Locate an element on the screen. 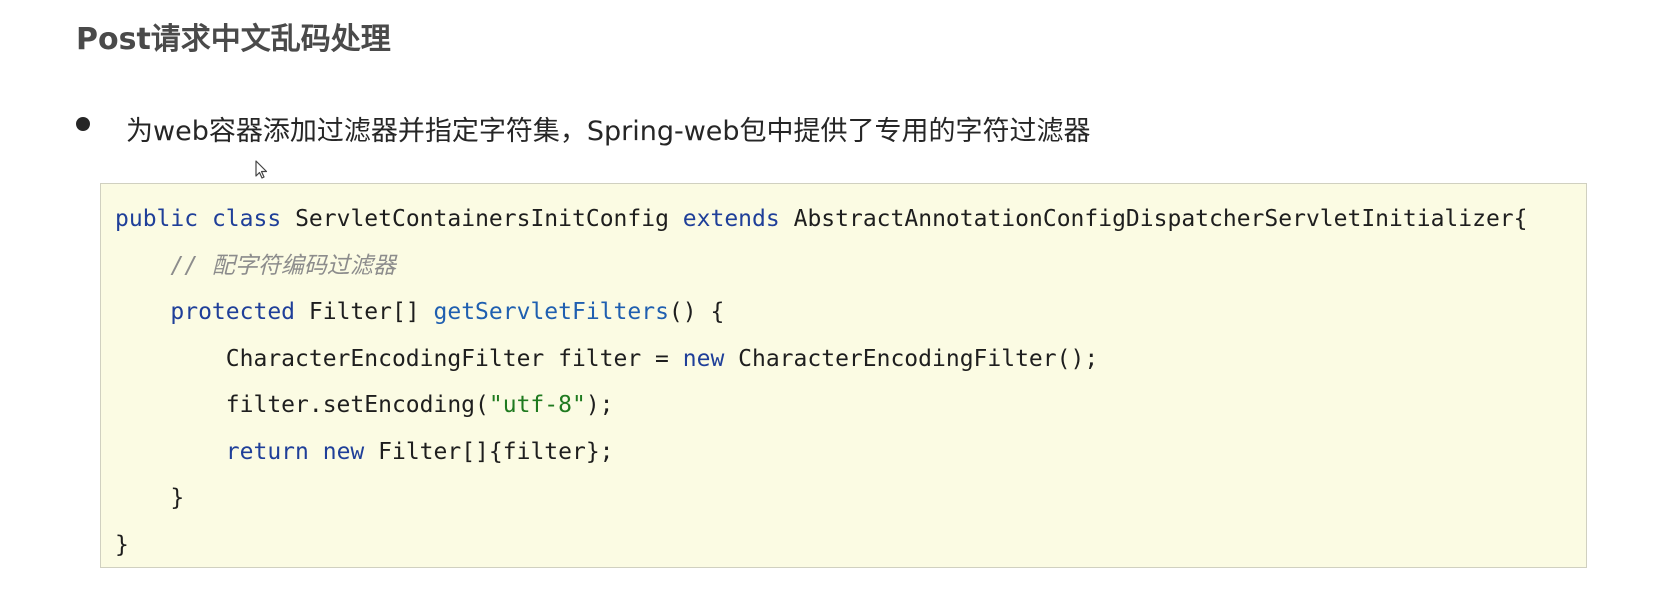 Image resolution: width=1676 pixels, height=597 pixels. keyword-new: new is located at coordinates (703, 358).